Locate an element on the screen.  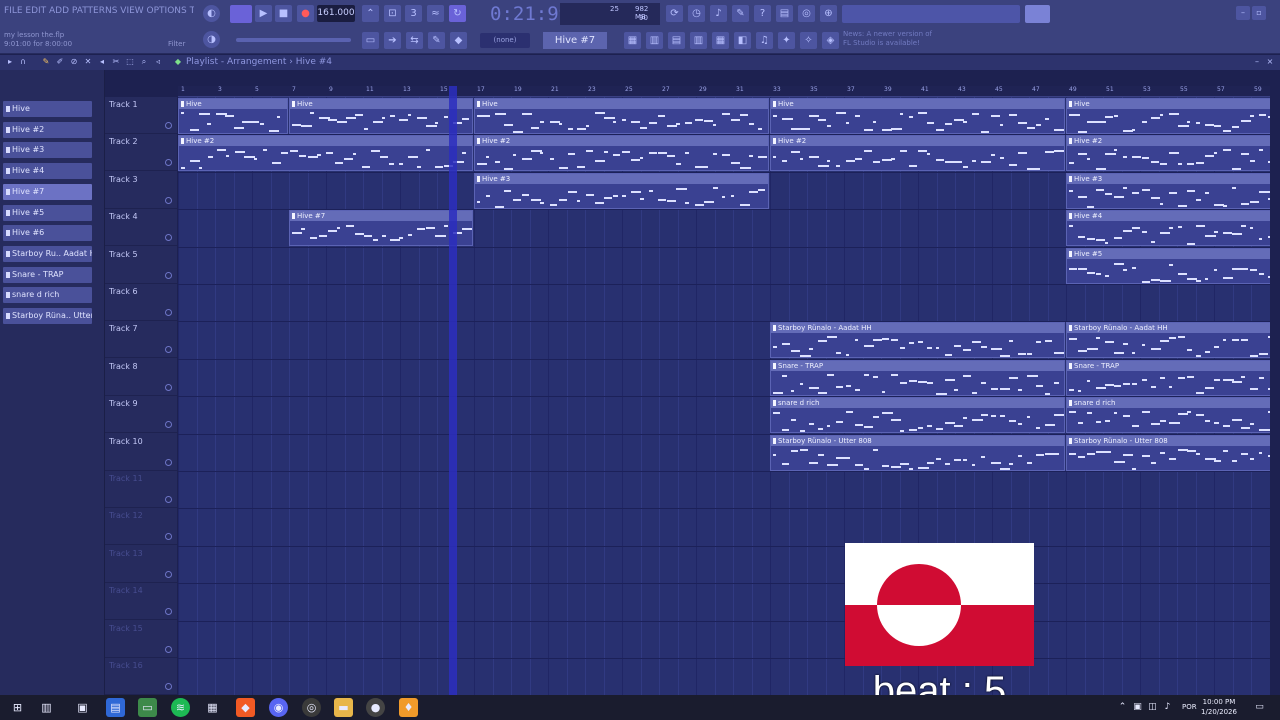
track-header: Track 1 is located at coordinates (141, 115).